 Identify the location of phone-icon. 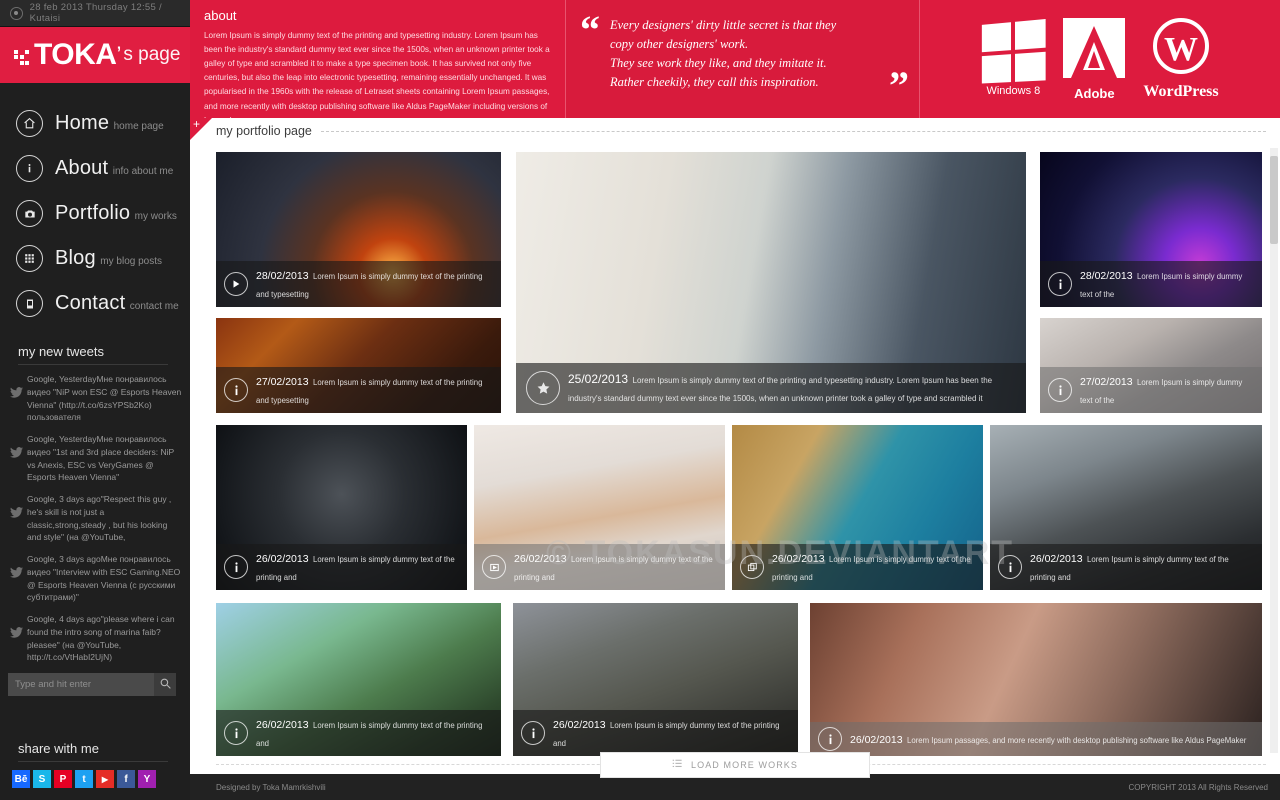
(29, 303).